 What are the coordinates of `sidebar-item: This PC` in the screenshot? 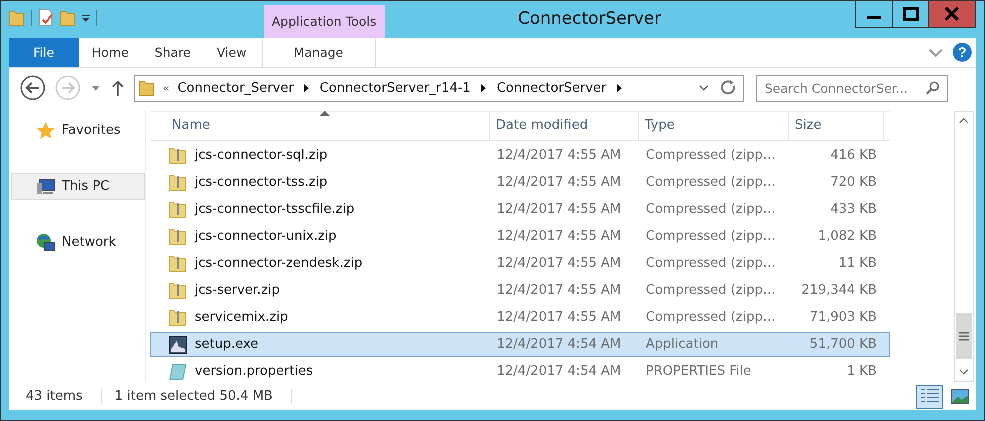 It's located at (78, 186).